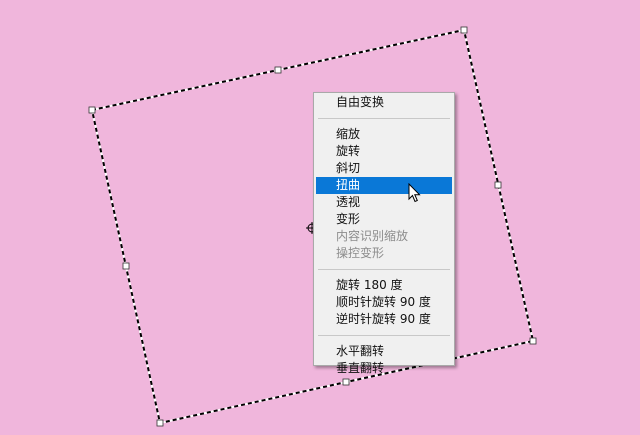 This screenshot has width=640, height=435. I want to click on menu-item: 缩放, so click(384, 134).